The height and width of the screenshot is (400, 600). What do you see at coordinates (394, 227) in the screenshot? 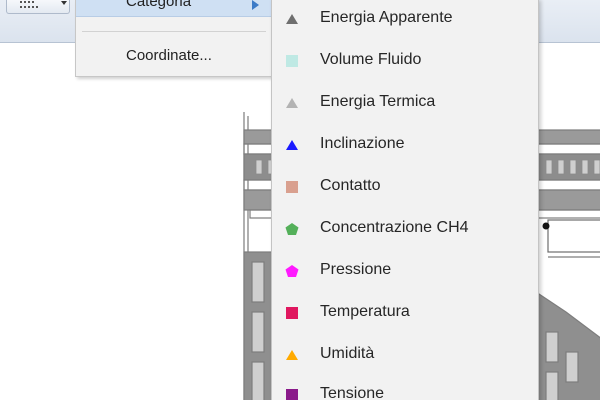
I see `category-label: Concentrazione CH4` at bounding box center [394, 227].